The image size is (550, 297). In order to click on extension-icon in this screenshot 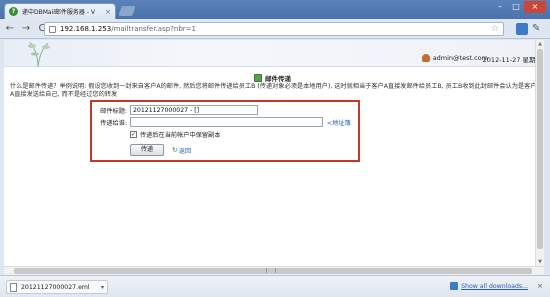, I will do `click(522, 29)`.